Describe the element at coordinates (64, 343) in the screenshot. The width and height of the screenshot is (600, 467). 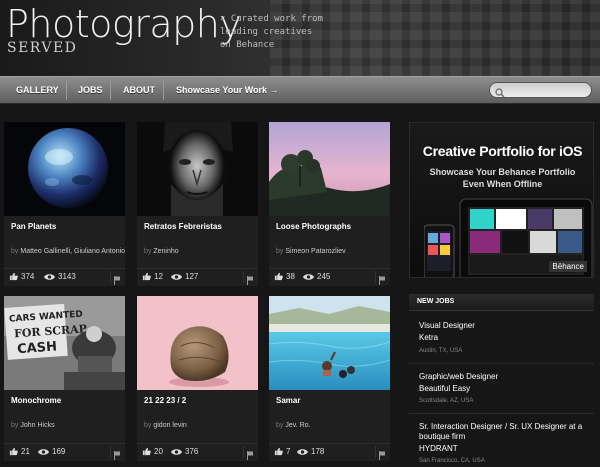
I see `project-thumbnail: CARS WANTED FOR SCRAP CASH` at that location.